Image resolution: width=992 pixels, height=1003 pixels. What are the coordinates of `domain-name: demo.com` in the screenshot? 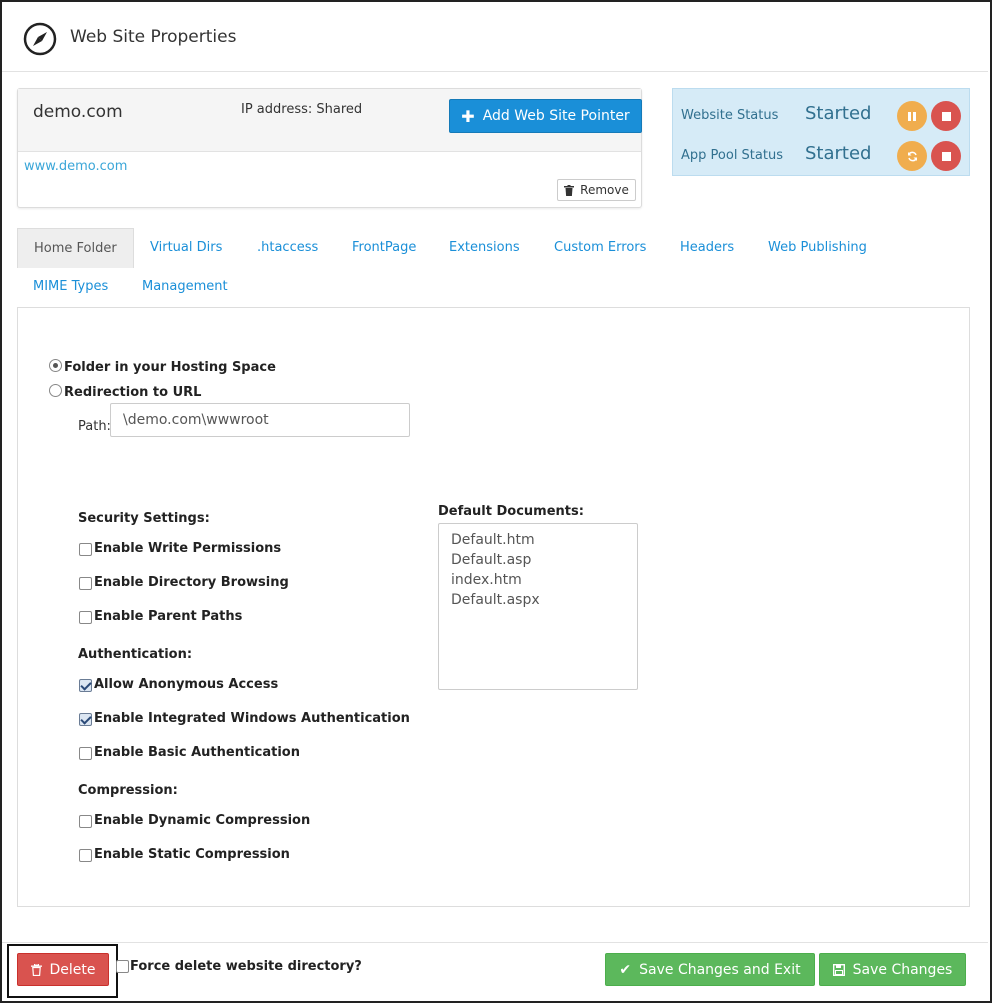 It's located at (78, 112).